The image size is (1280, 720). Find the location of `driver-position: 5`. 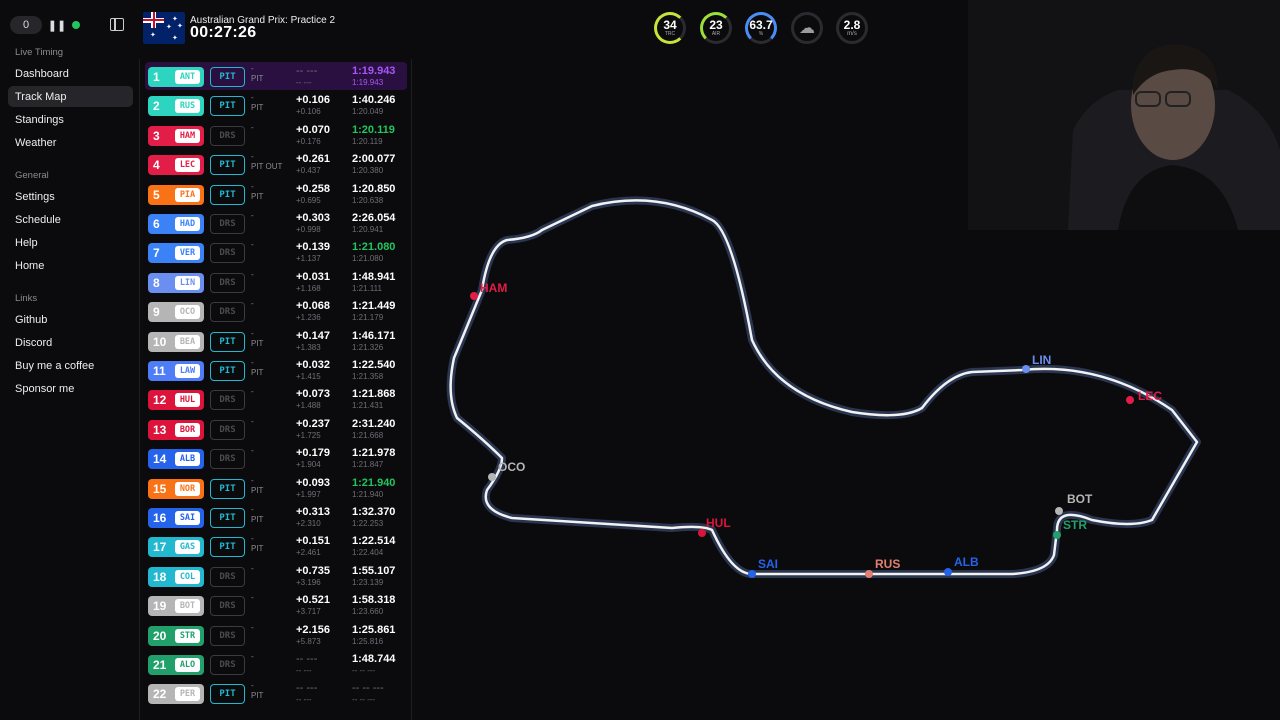

driver-position: 5 is located at coordinates (156, 194).